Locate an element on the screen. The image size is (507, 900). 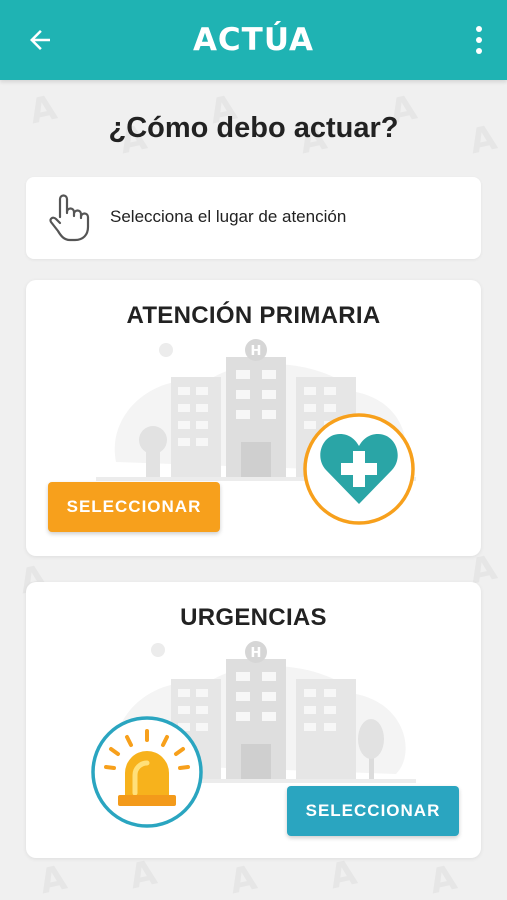
hand-pointer-icon is located at coordinates (69, 218).